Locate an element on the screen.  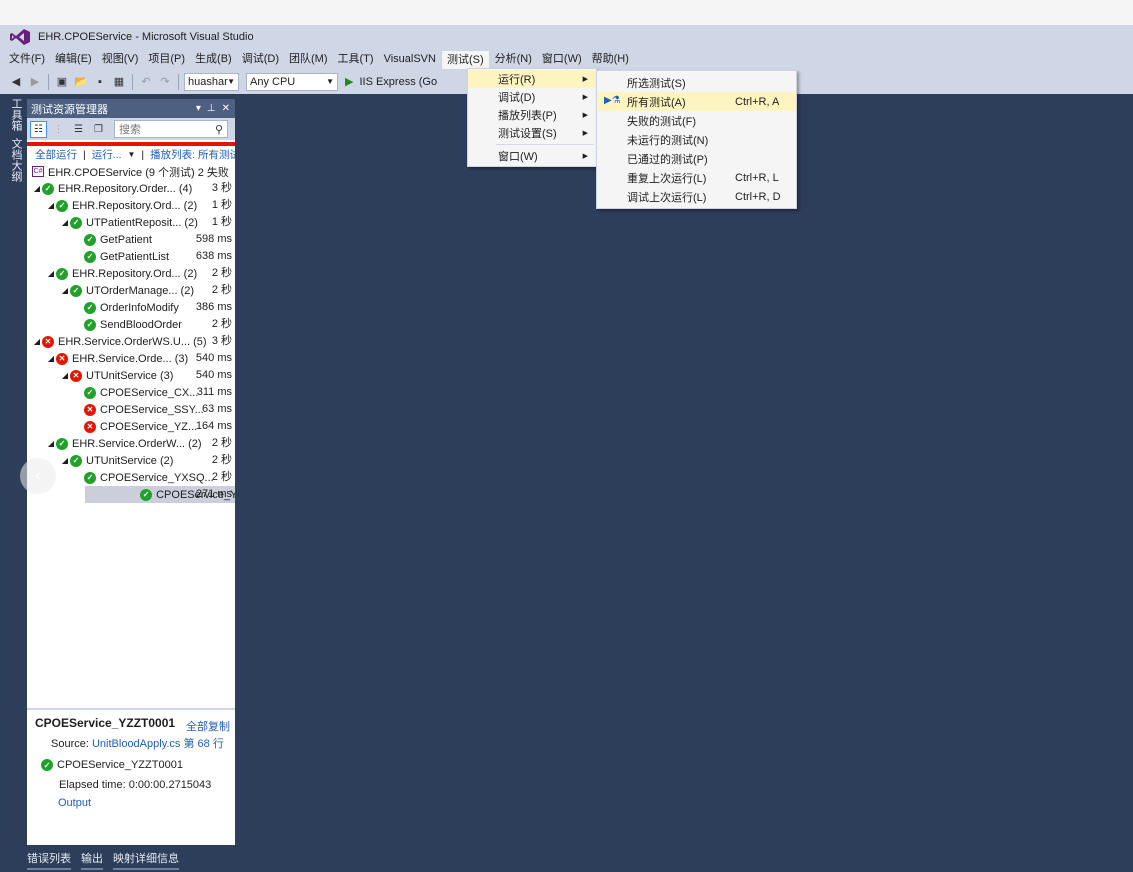
tab-error-list: 错误列表 is located at coordinates (49, 860).